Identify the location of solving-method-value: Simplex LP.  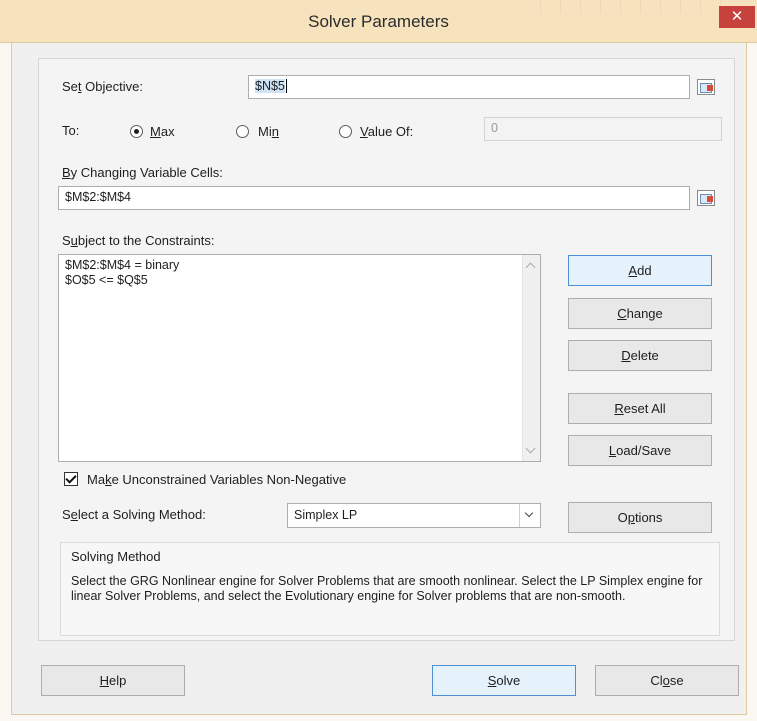
(326, 515).